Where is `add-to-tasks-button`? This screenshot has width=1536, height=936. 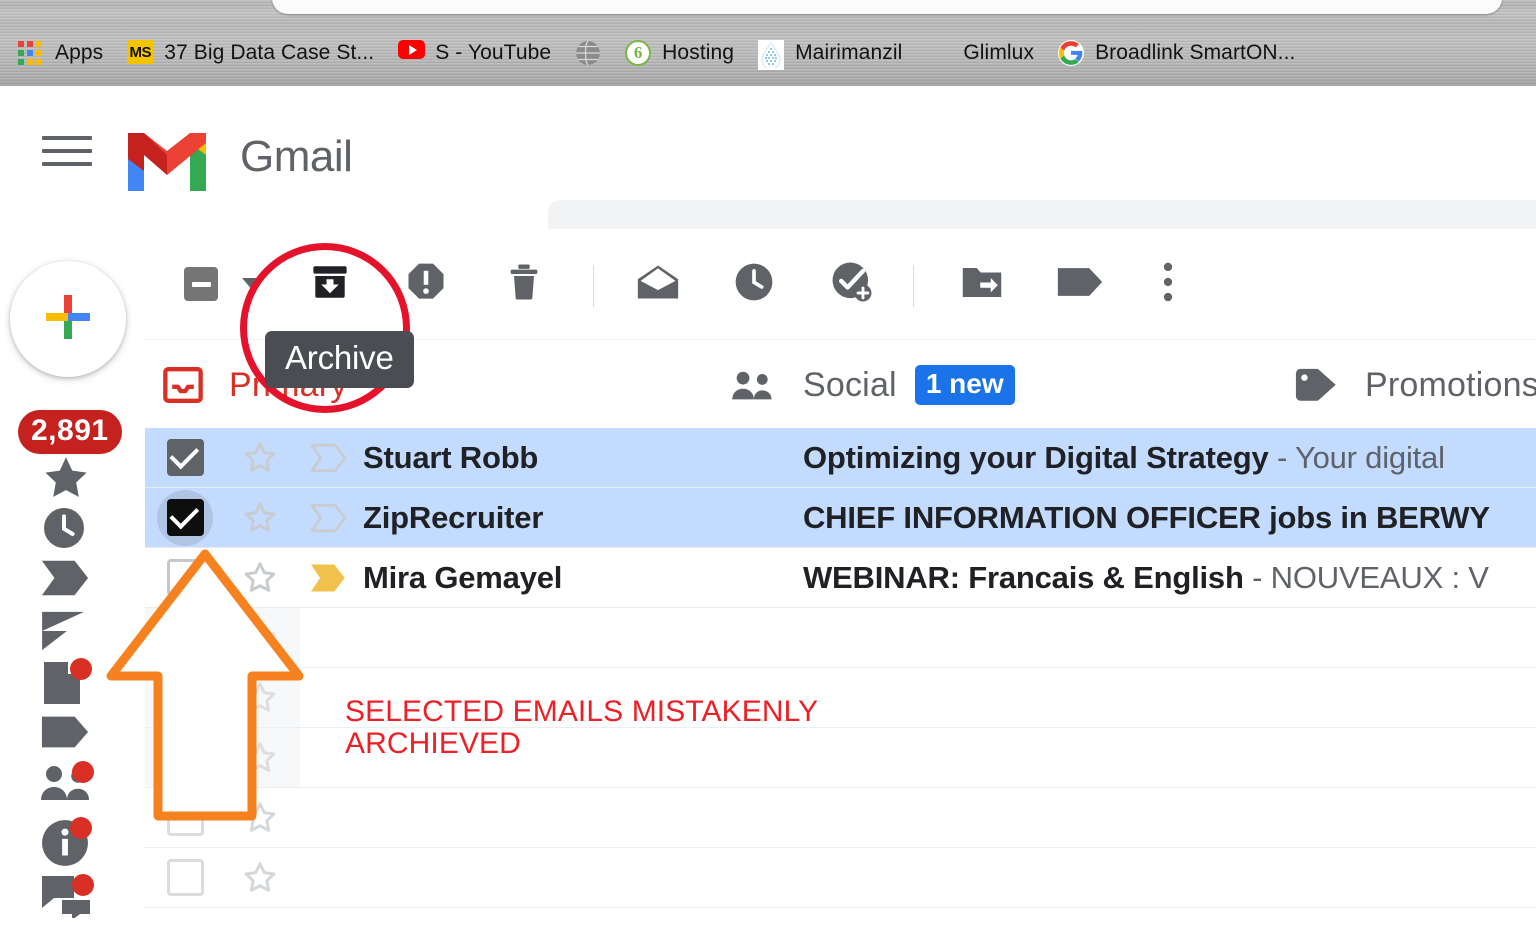 add-to-tasks-button is located at coordinates (852, 284).